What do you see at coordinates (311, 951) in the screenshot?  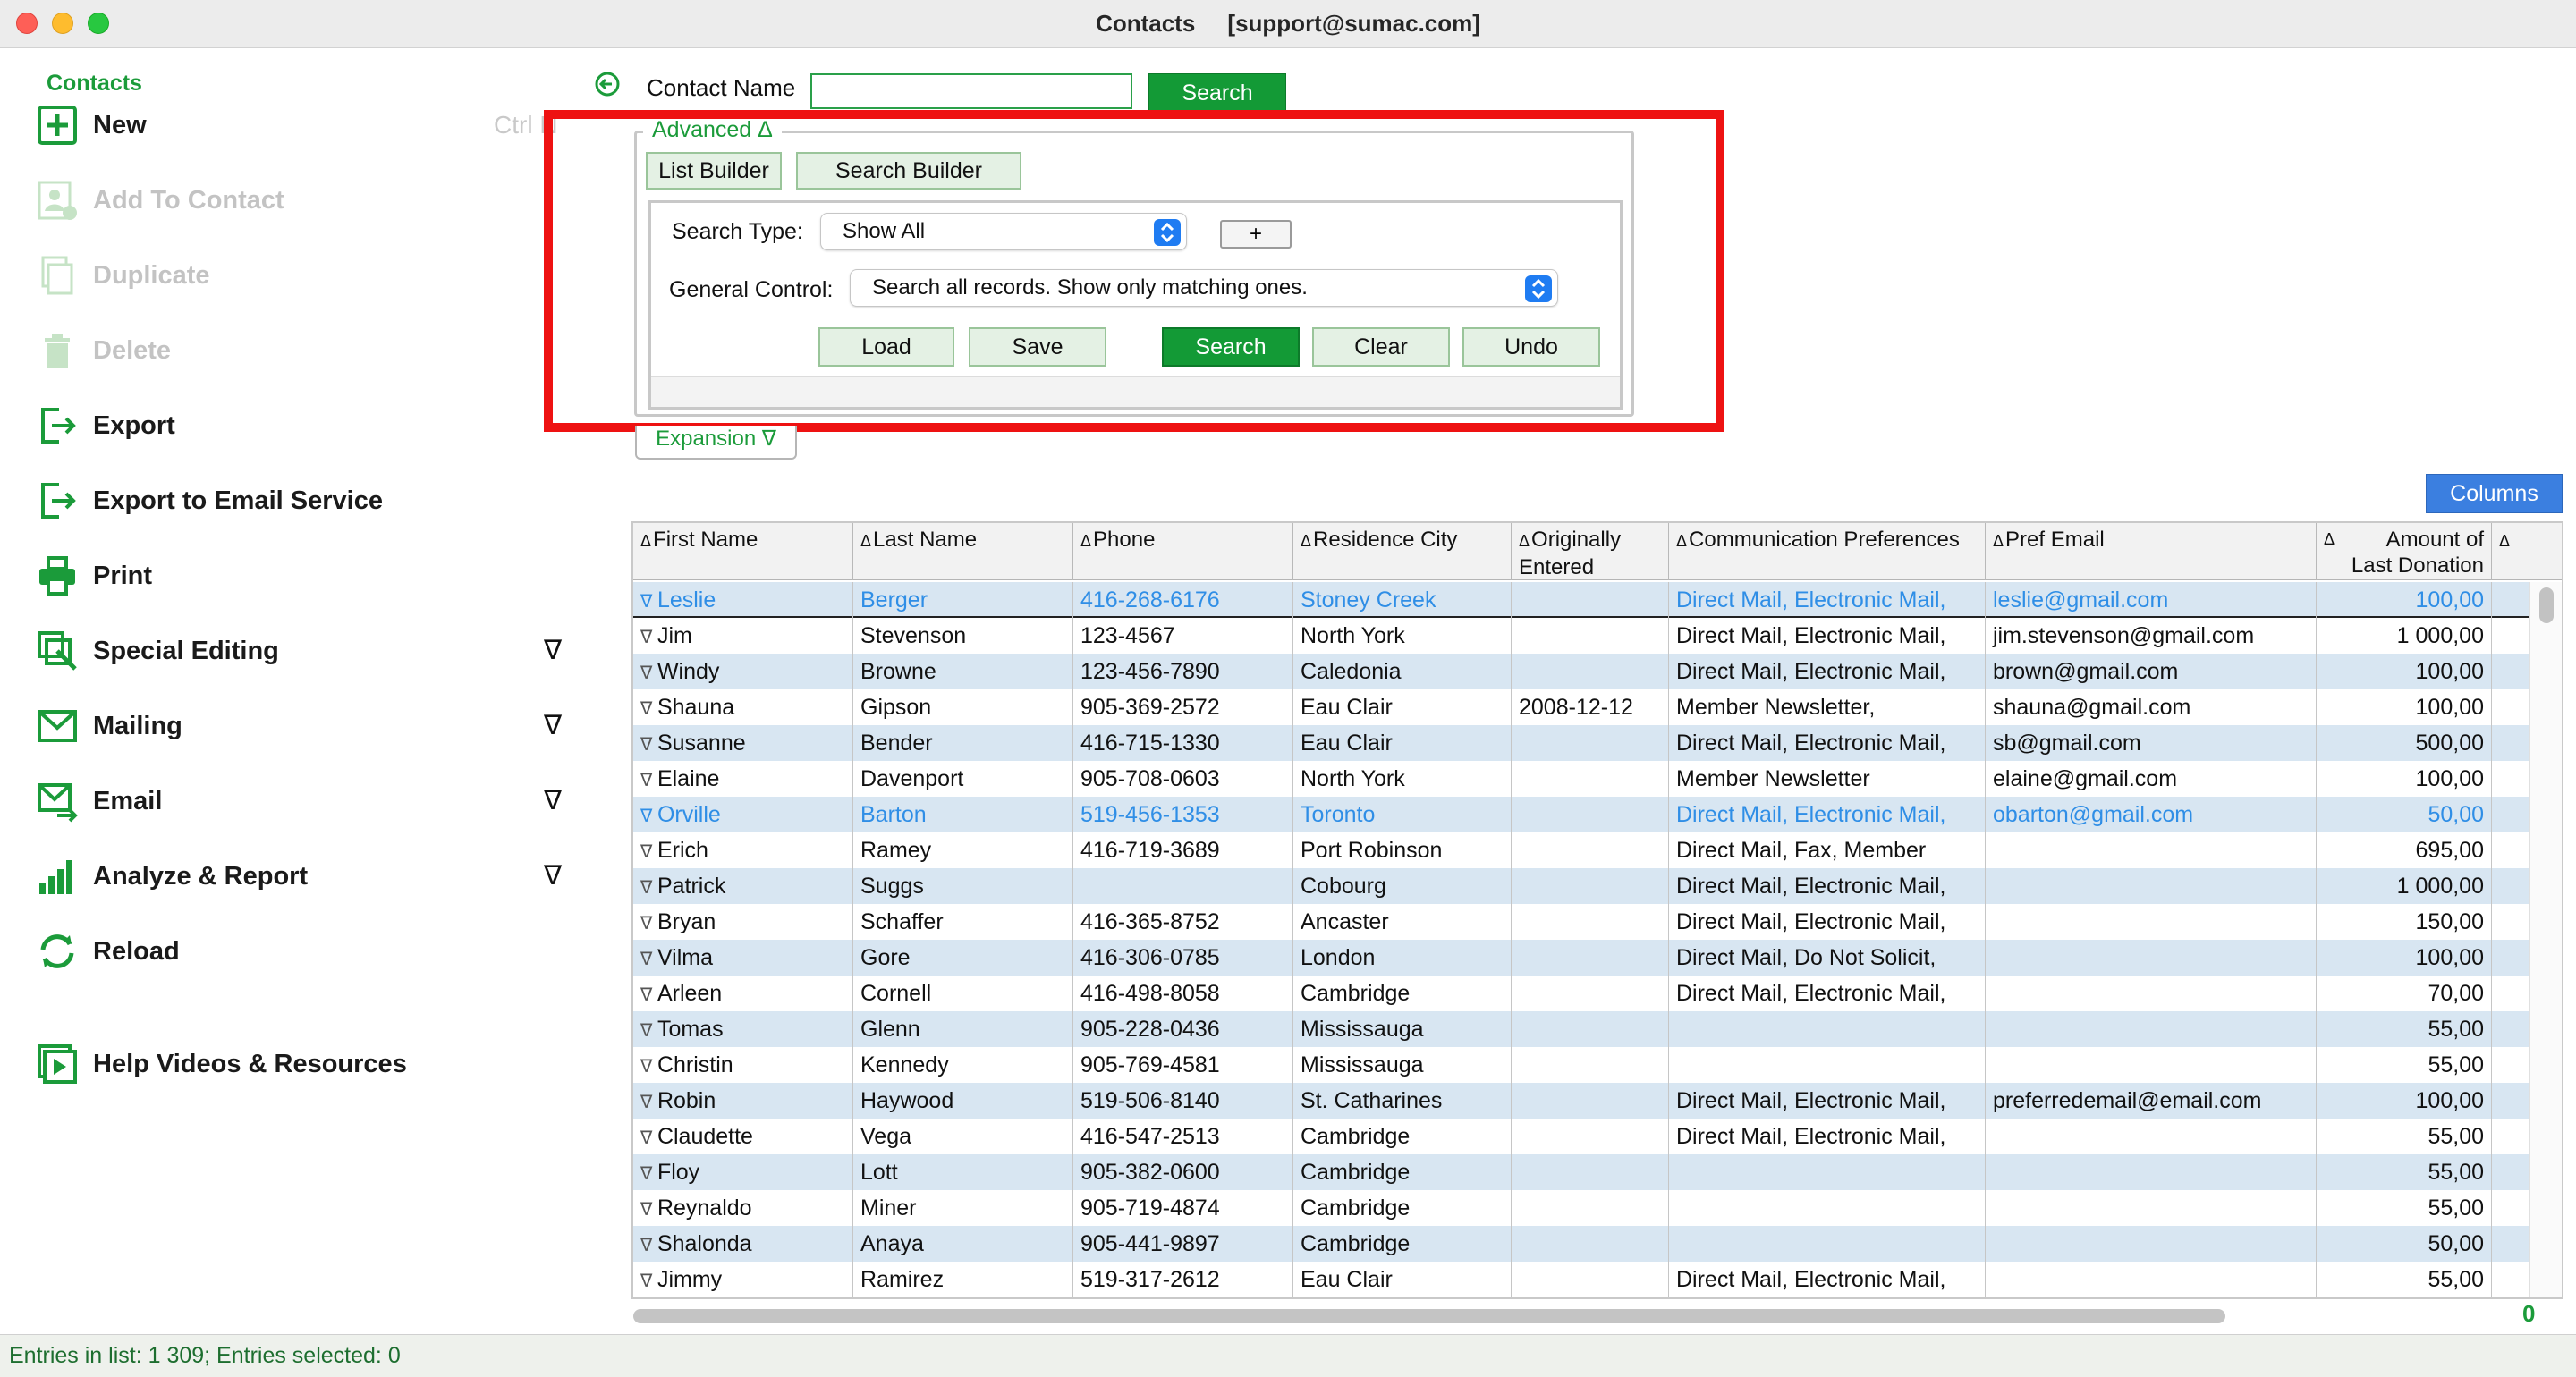 I see `sidebar-item-reload: Reload` at bounding box center [311, 951].